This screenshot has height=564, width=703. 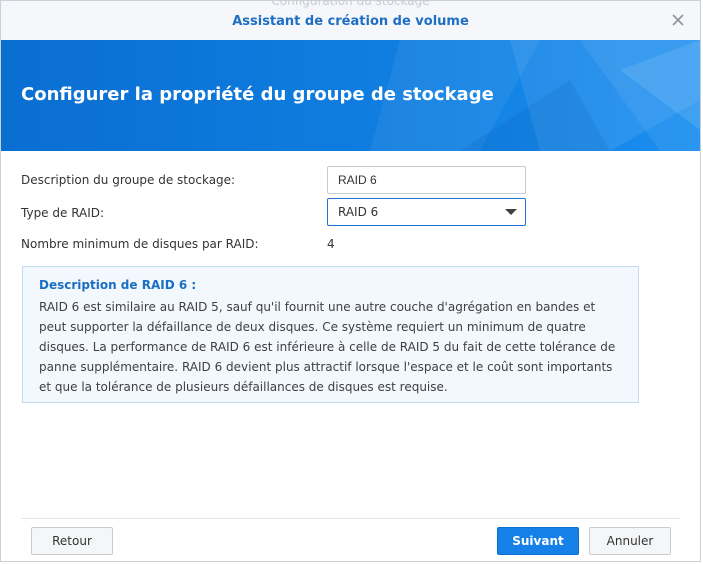 I want to click on dialog-title: Assistant de création de volume, so click(x=350, y=21).